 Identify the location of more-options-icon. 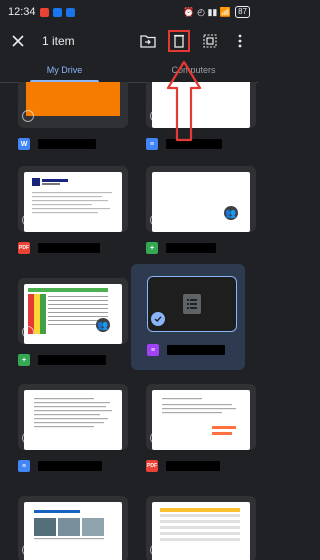
(240, 41).